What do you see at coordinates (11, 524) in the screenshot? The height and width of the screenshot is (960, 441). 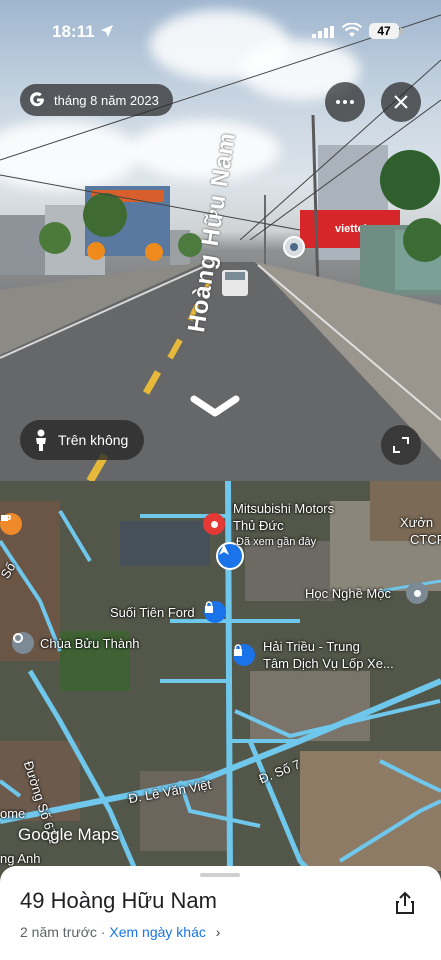 I see `cafe-icon` at bounding box center [11, 524].